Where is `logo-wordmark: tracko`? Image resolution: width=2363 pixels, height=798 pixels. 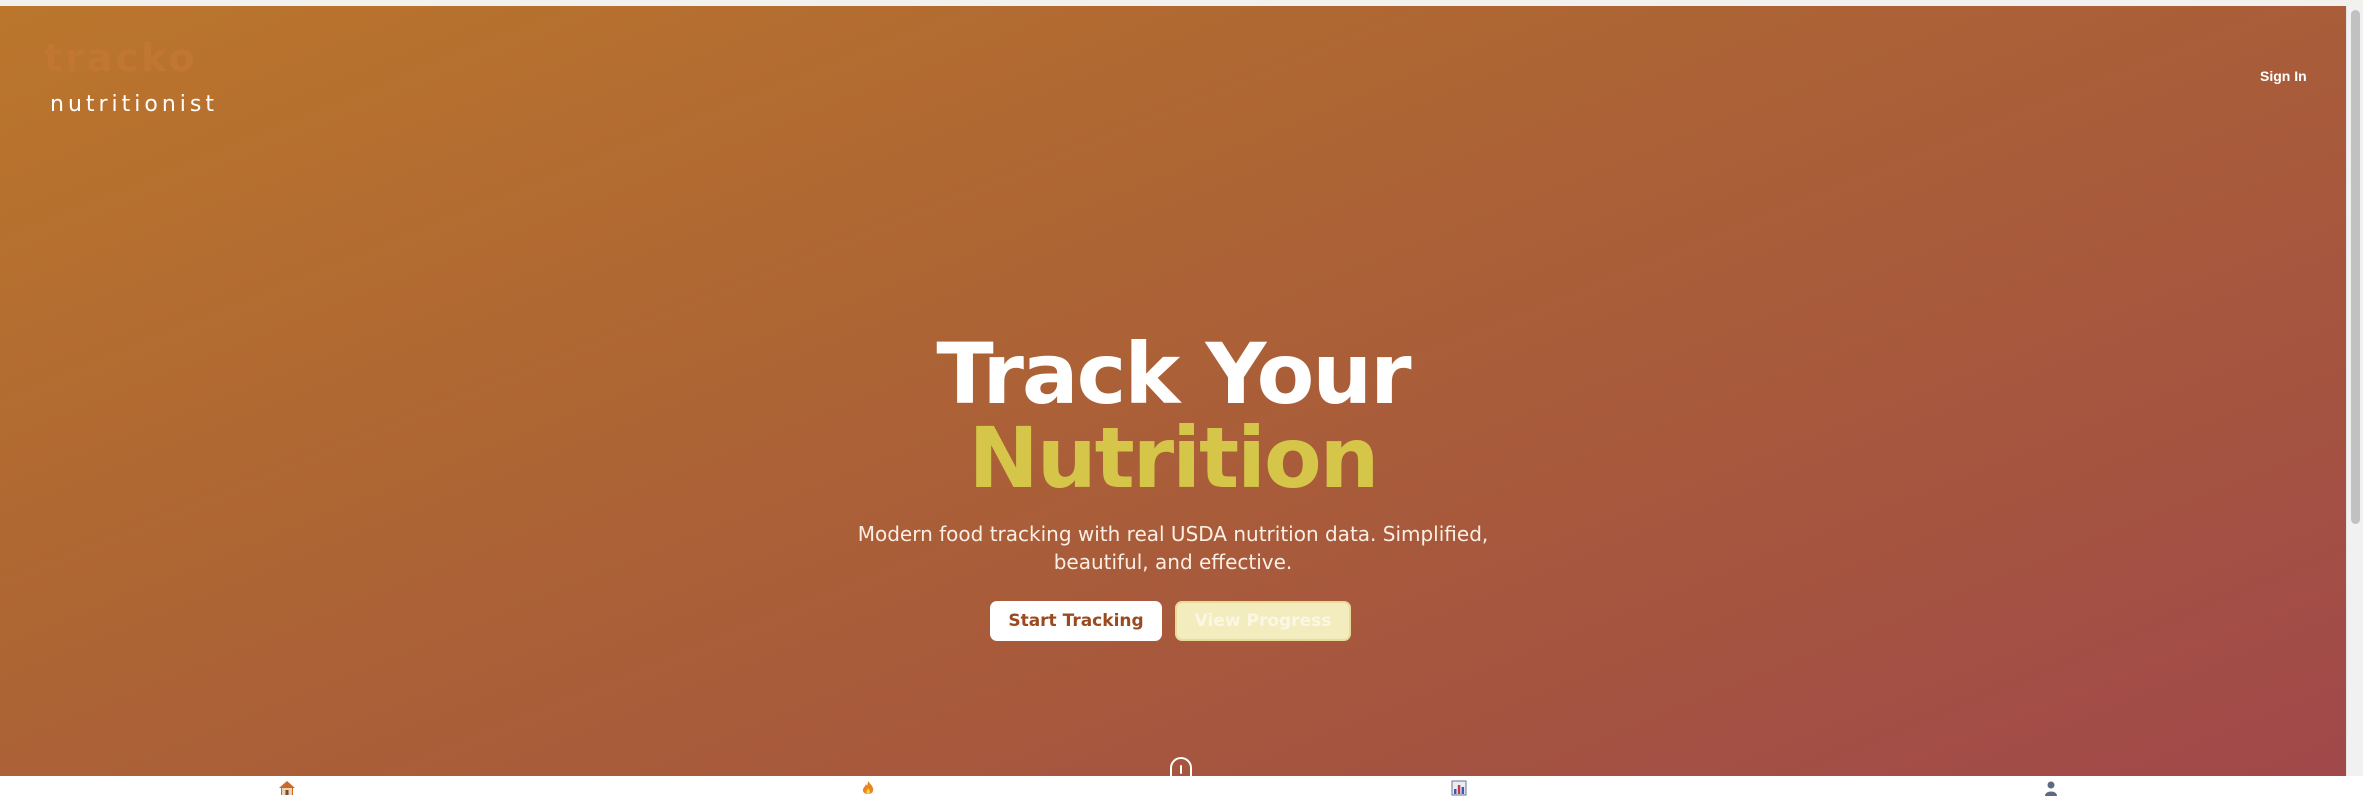 logo-wordmark: tracko is located at coordinates (120, 58).